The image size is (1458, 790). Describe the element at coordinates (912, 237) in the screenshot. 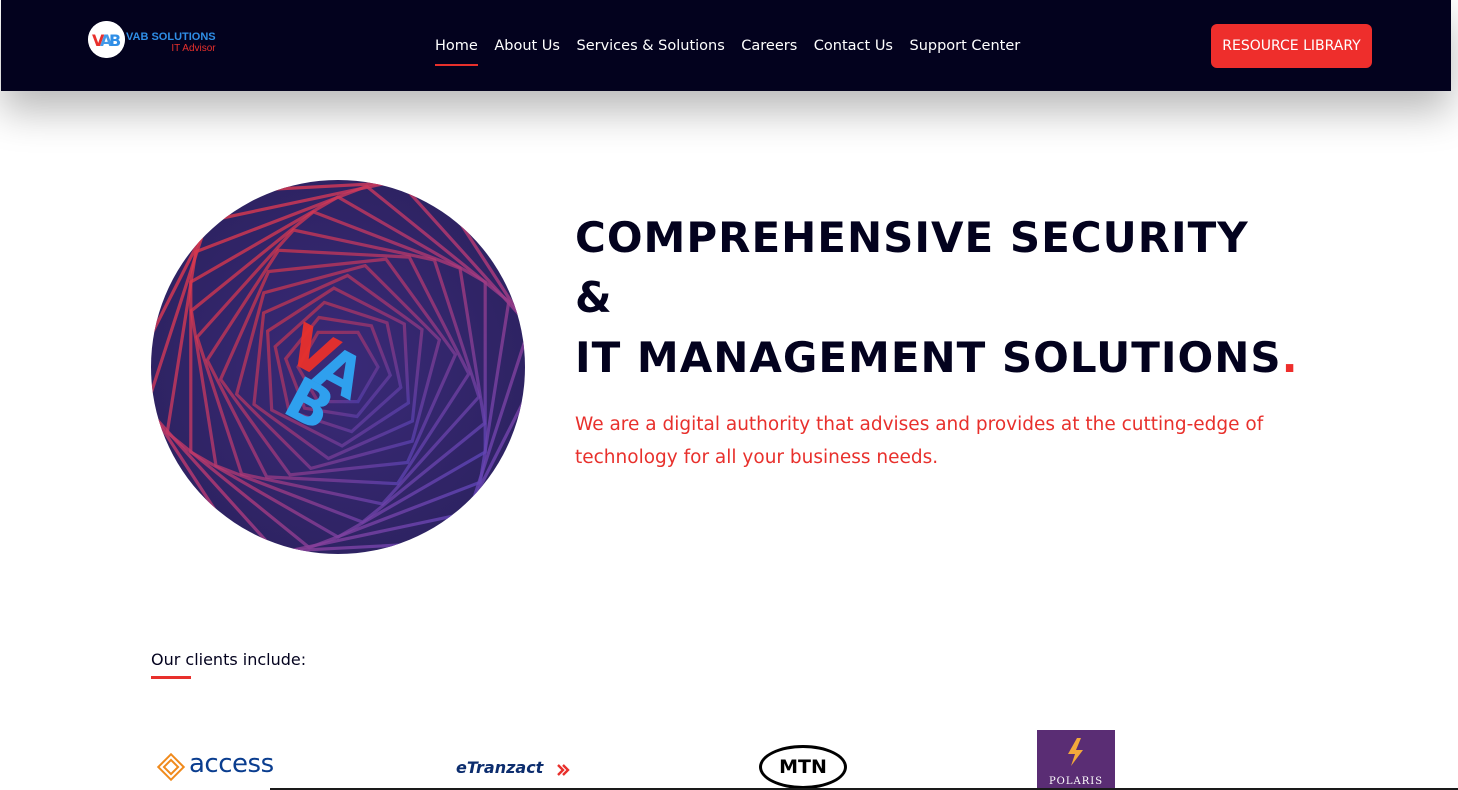

I see `hero-title-line-1: COMPREHENSIVE SECURITY` at that location.